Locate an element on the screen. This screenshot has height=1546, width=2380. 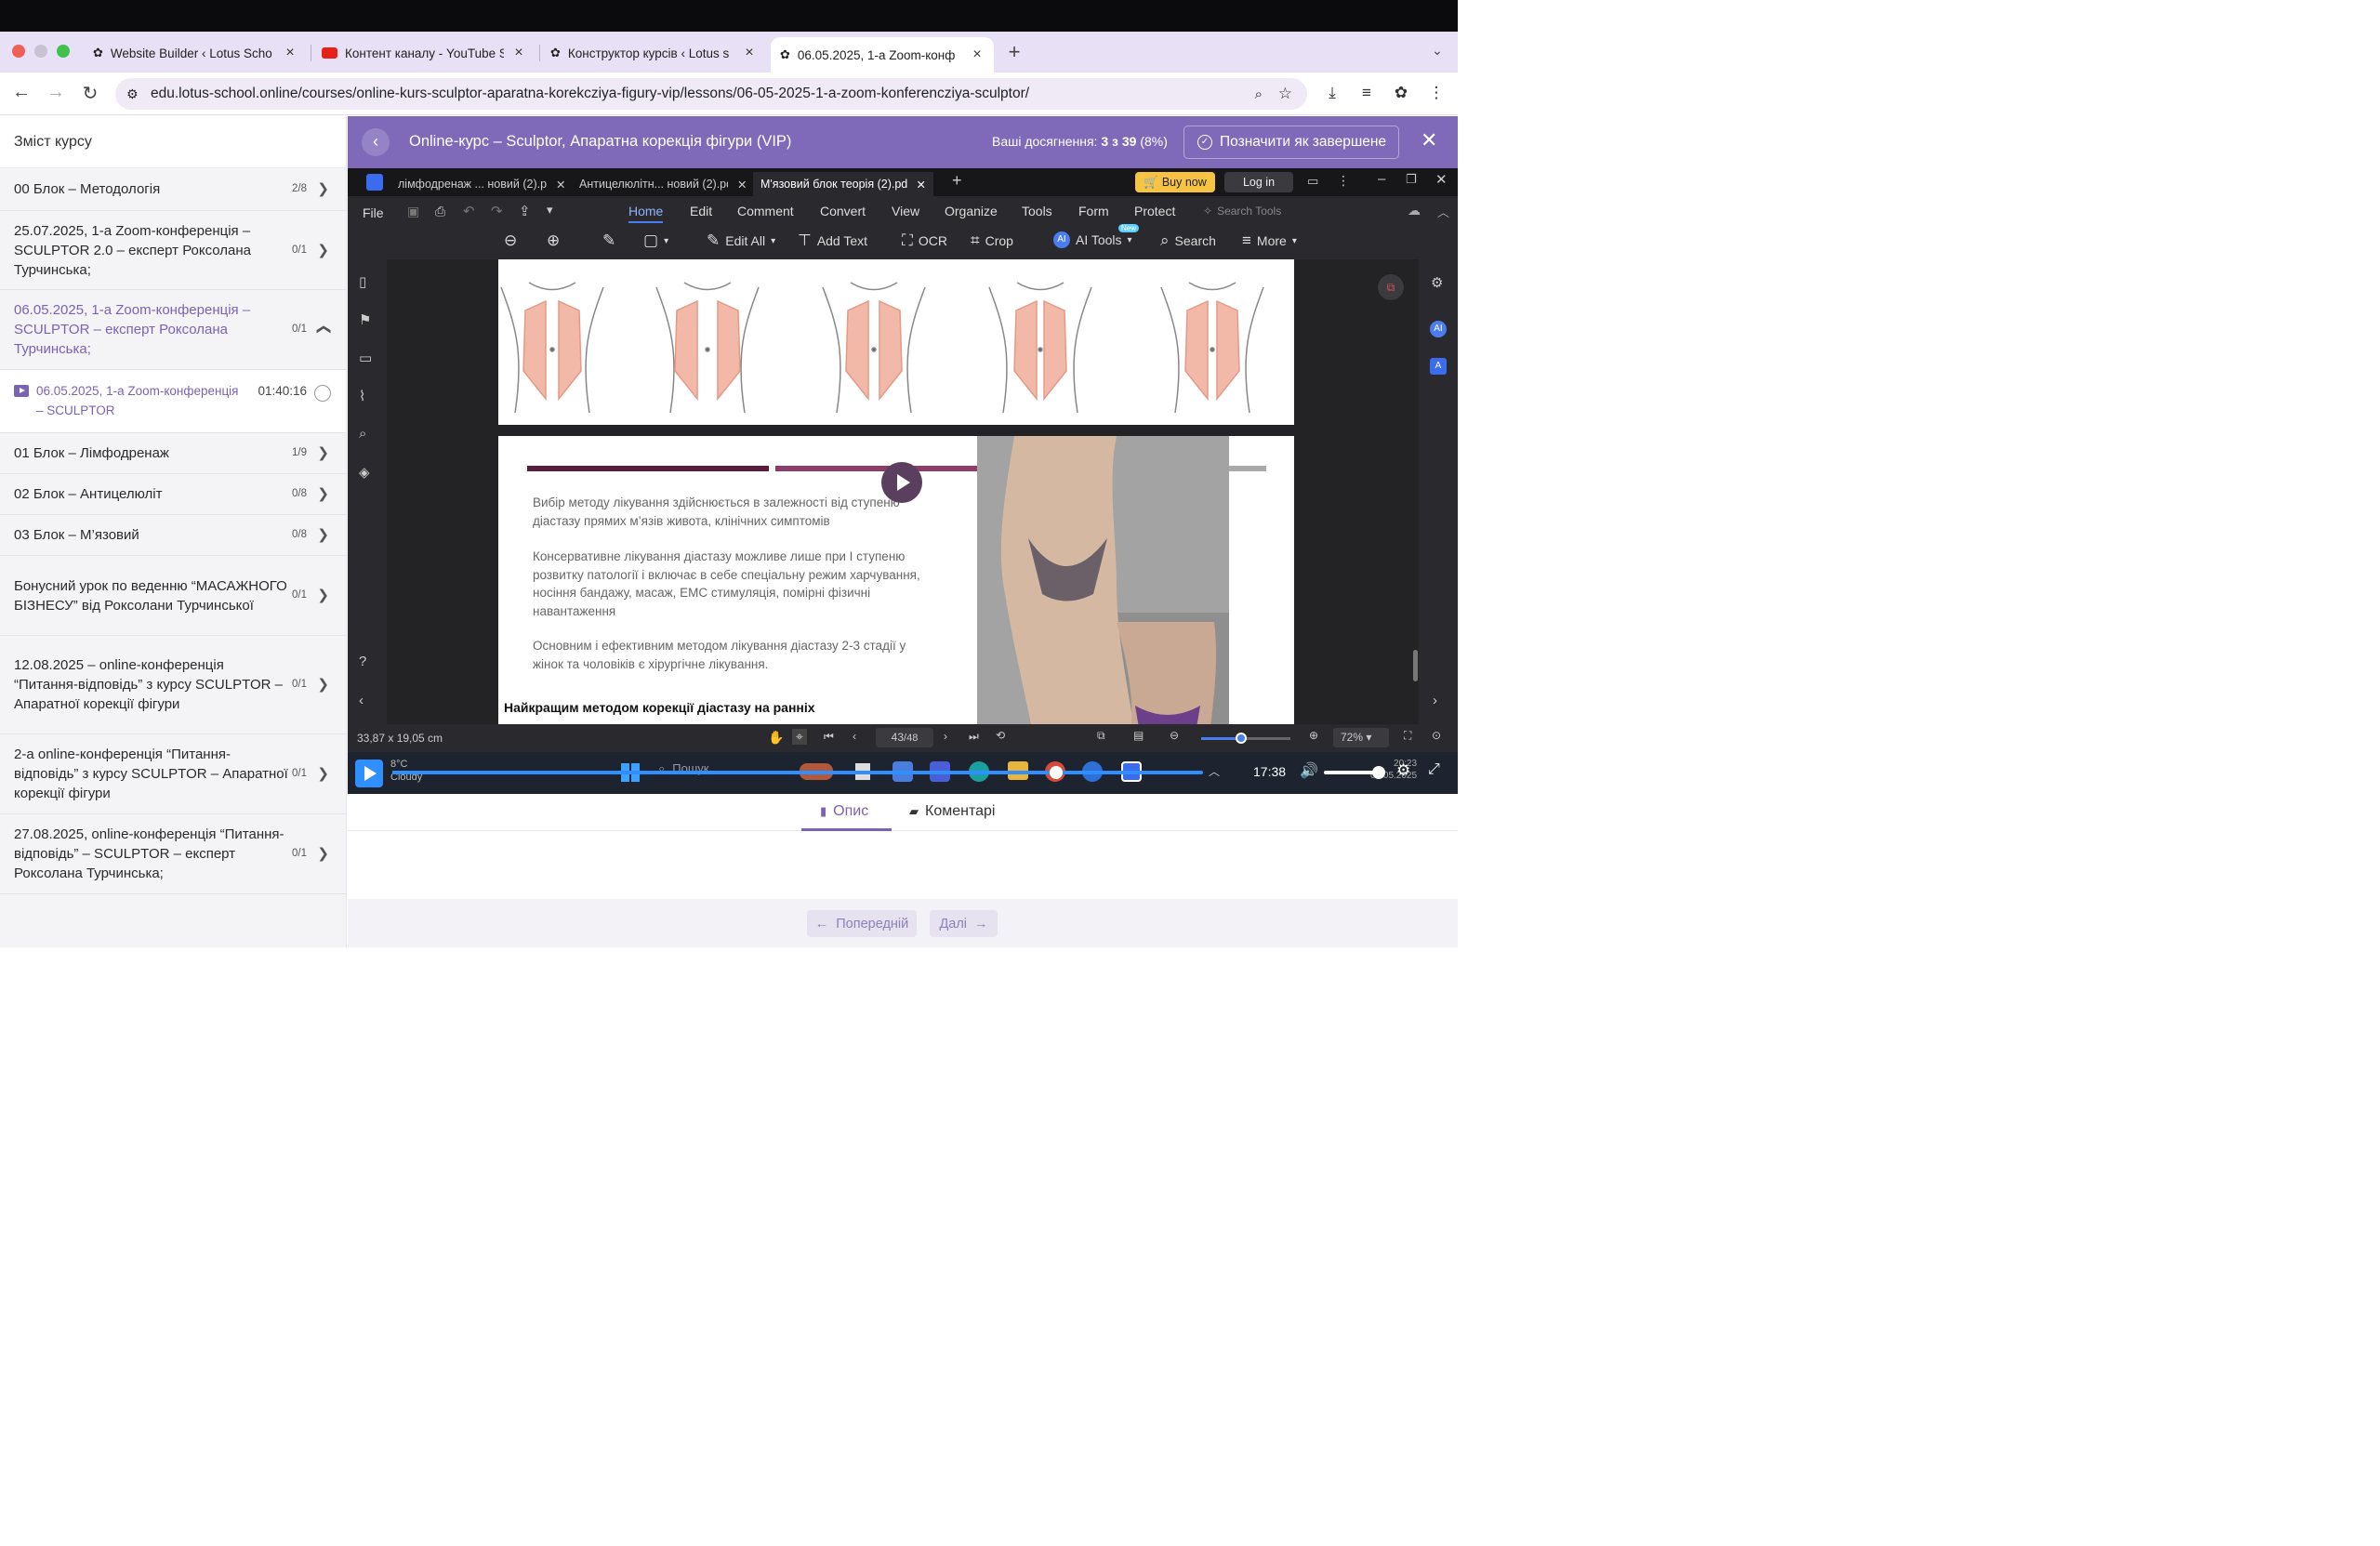
buy-now-button: 🛒 Buy now is located at coordinates (1175, 182).